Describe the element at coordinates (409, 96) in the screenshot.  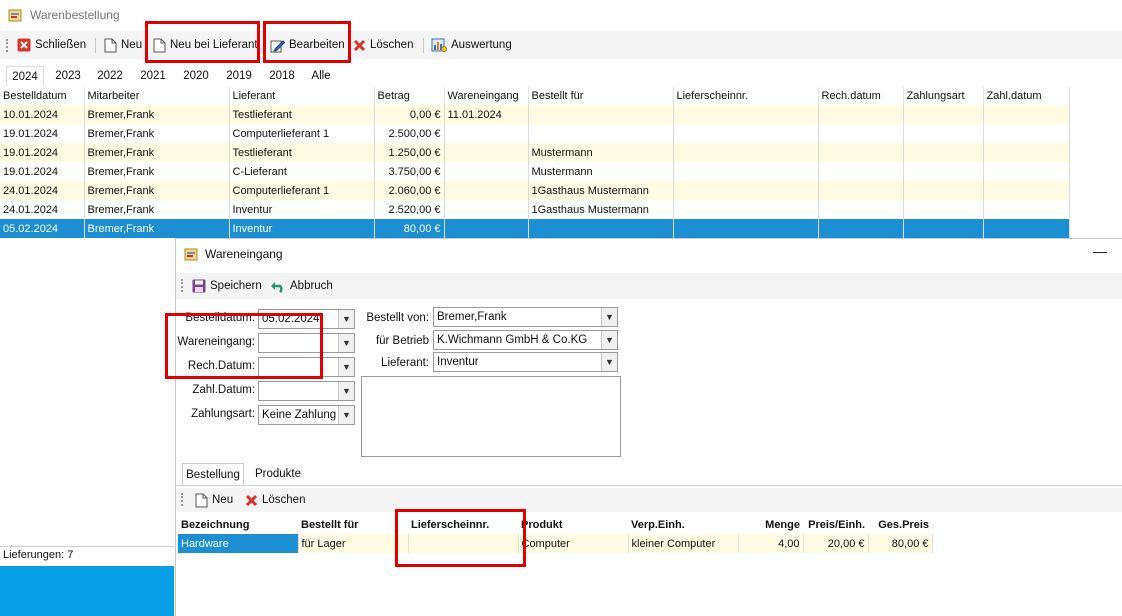
I see `column-header: Betrag` at that location.